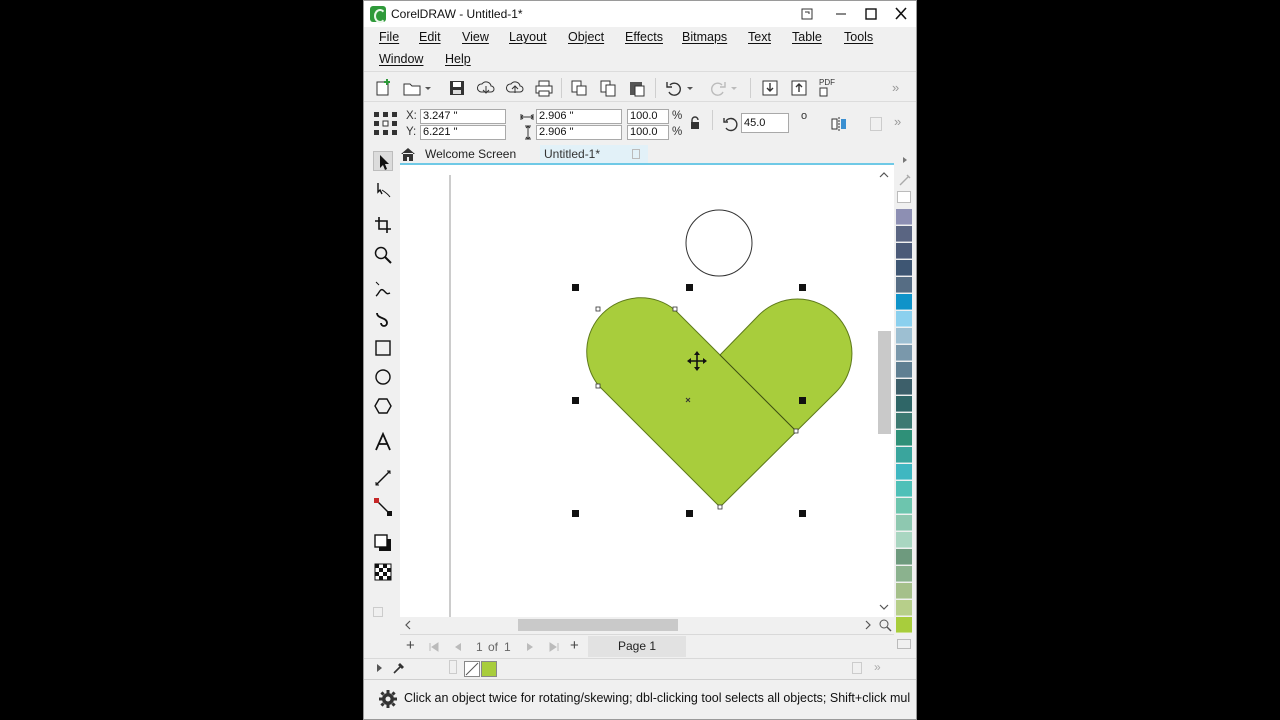 The image size is (1280, 720). I want to click on height-field: 2.906 ", so click(579, 132).